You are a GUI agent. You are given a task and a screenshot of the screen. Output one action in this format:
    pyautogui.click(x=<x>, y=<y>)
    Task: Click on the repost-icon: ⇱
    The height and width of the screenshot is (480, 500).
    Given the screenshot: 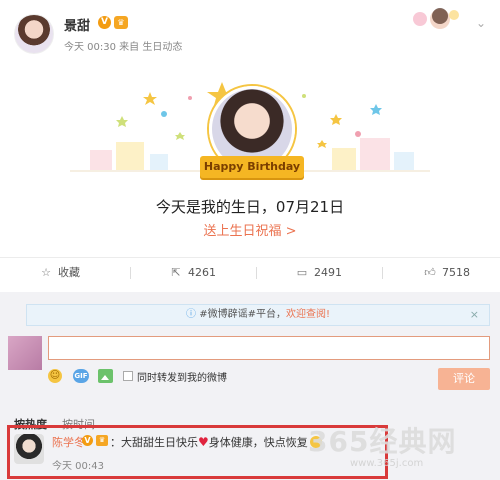 What is the action you would take?
    pyautogui.click(x=176, y=272)
    